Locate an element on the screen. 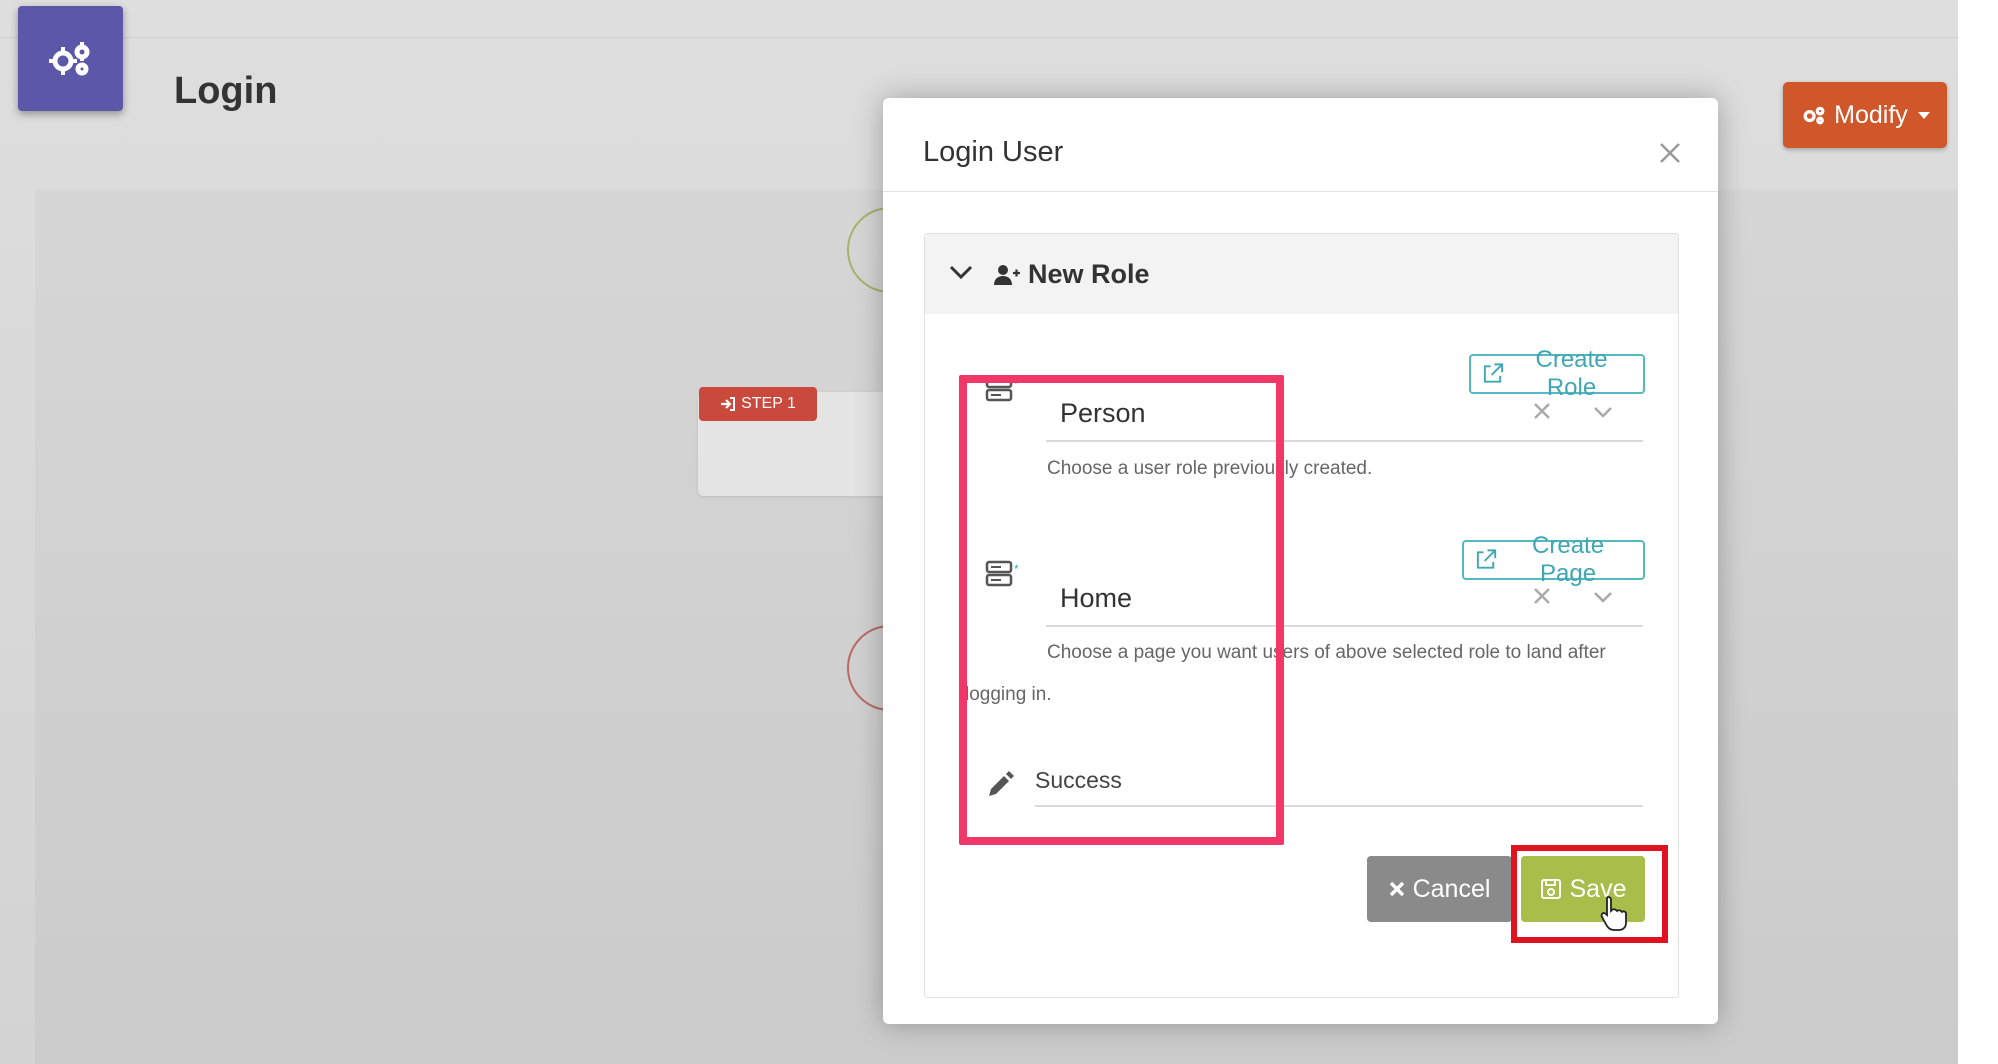 This screenshot has height=1064, width=1998. message-field: Success is located at coordinates (1339, 783).